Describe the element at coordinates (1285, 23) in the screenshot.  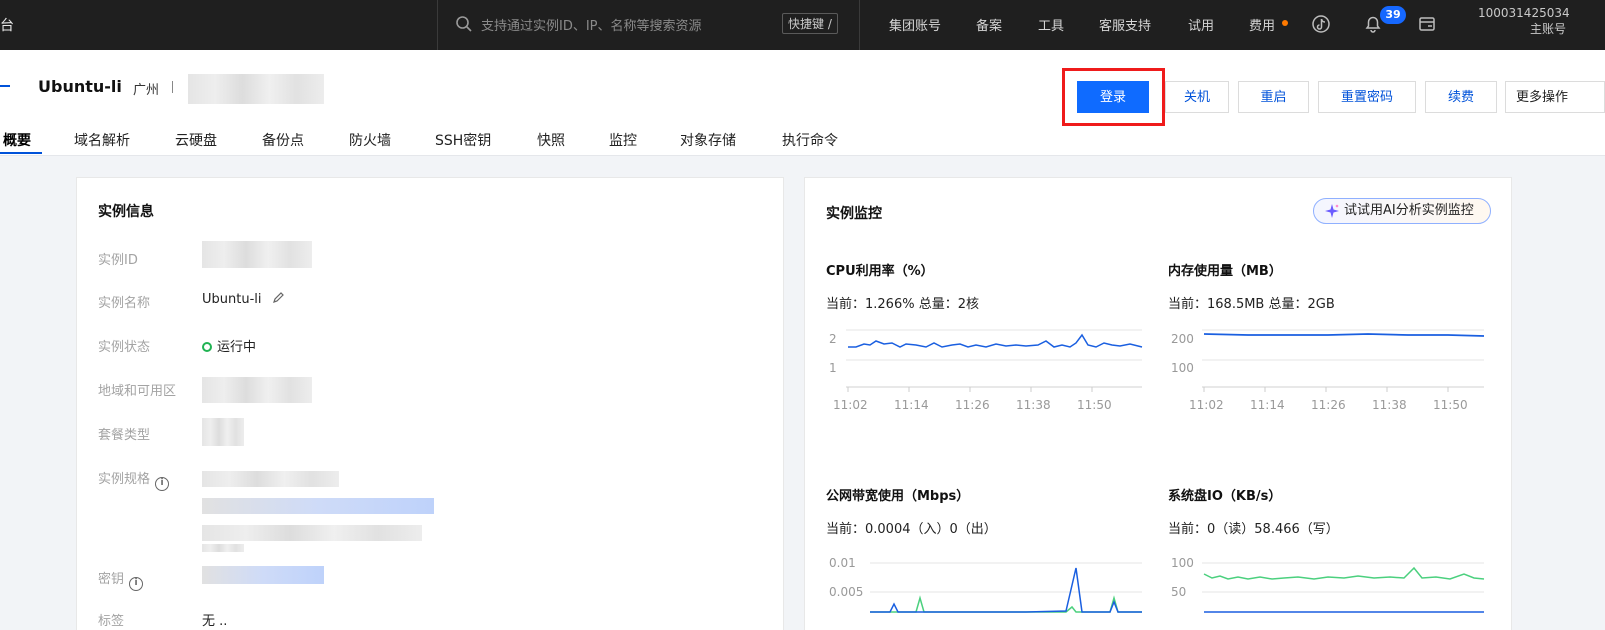
I see `billing-dot-icon` at that location.